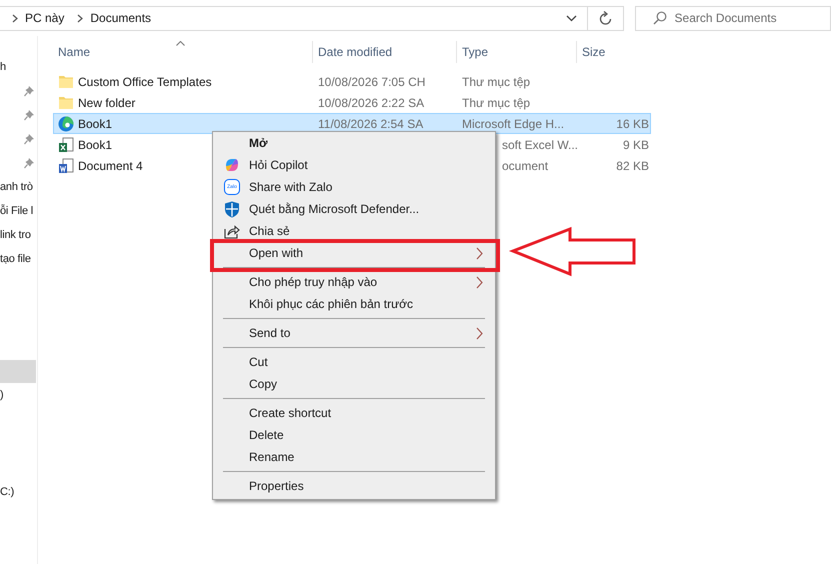 Image resolution: width=831 pixels, height=564 pixels. I want to click on menu-item: Mở, so click(354, 143).